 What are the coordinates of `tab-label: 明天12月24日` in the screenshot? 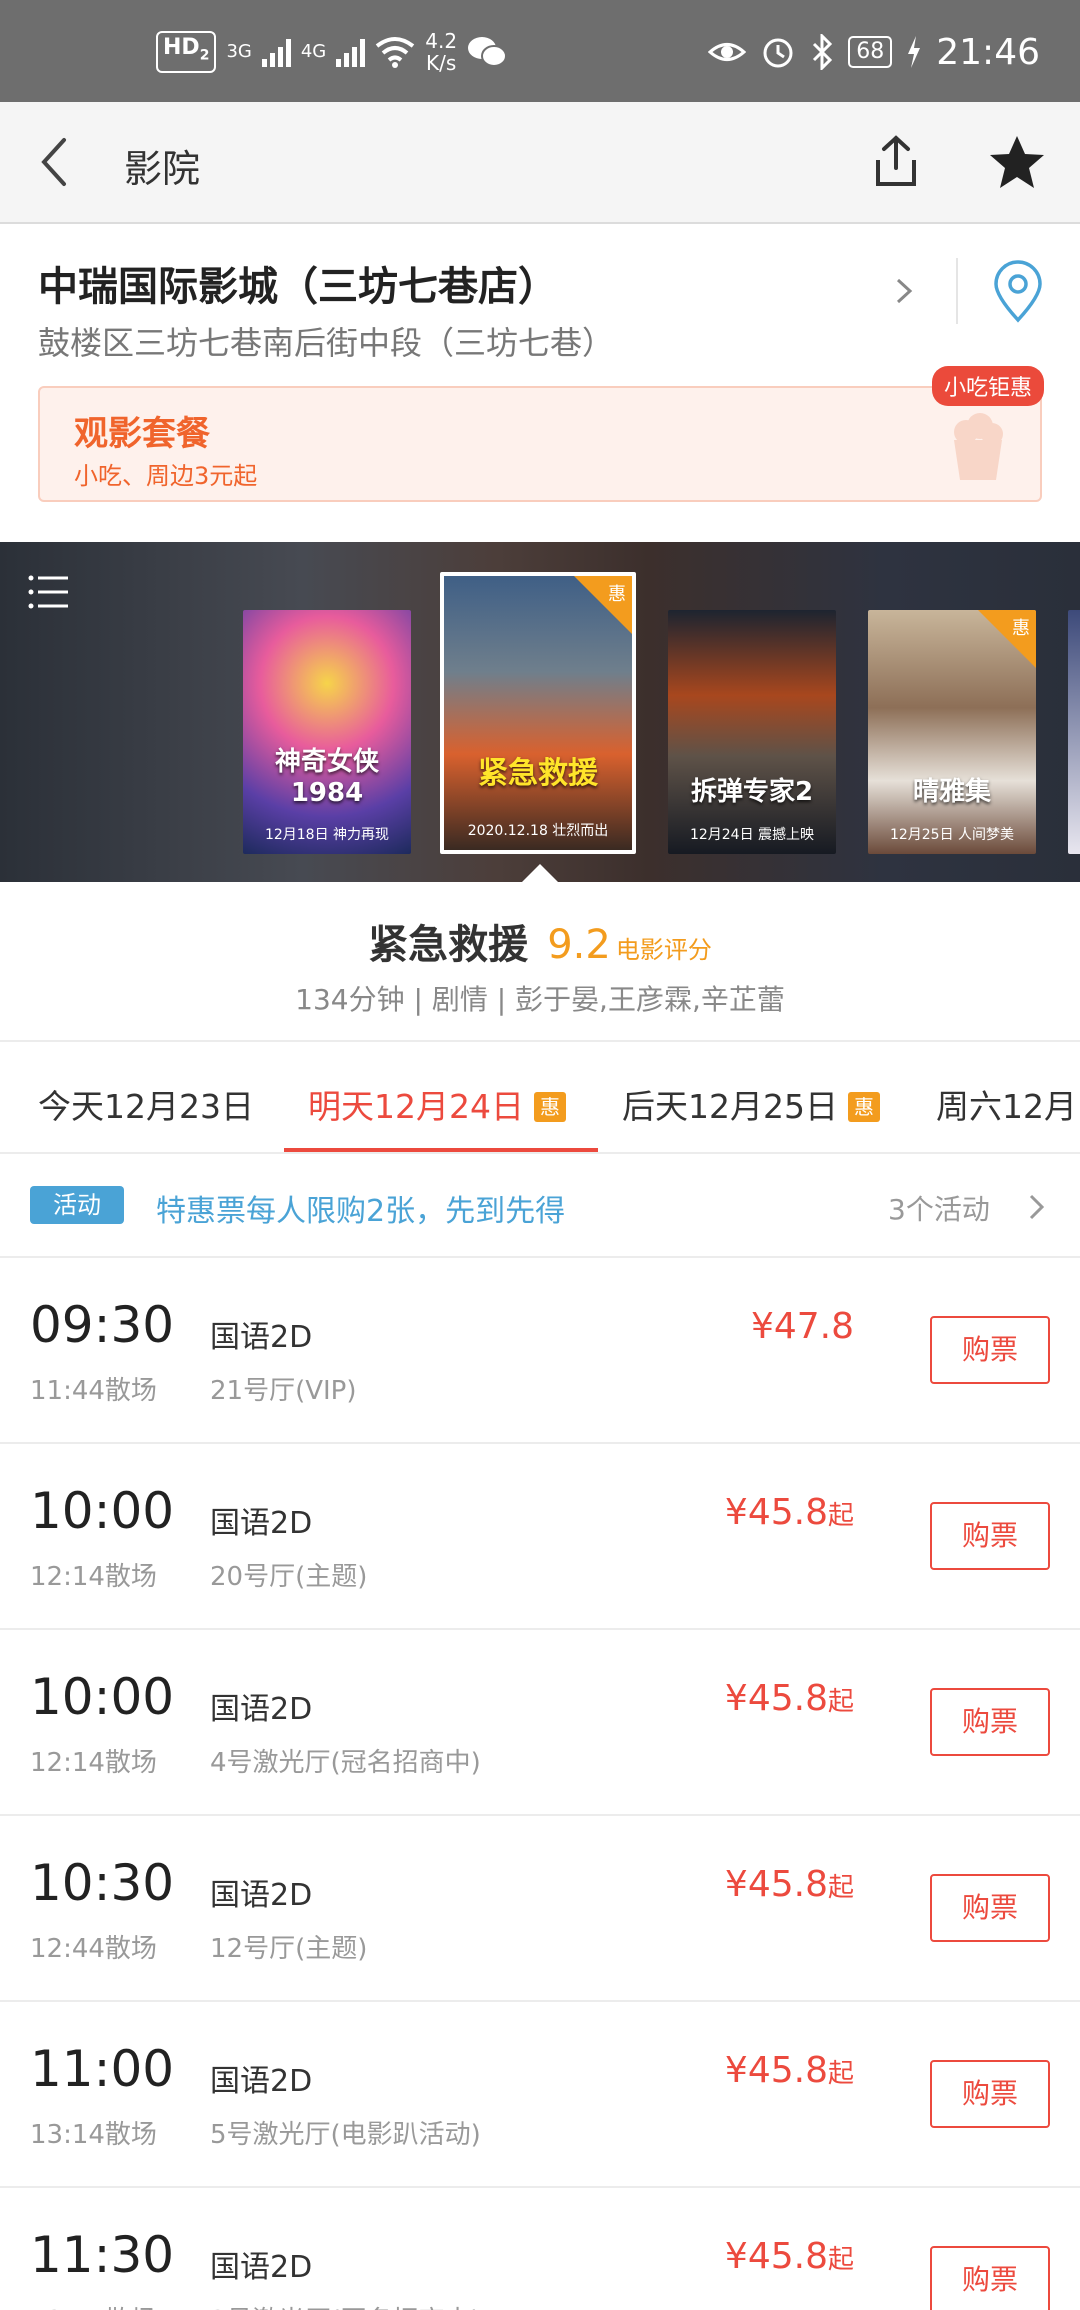 It's located at (416, 1106).